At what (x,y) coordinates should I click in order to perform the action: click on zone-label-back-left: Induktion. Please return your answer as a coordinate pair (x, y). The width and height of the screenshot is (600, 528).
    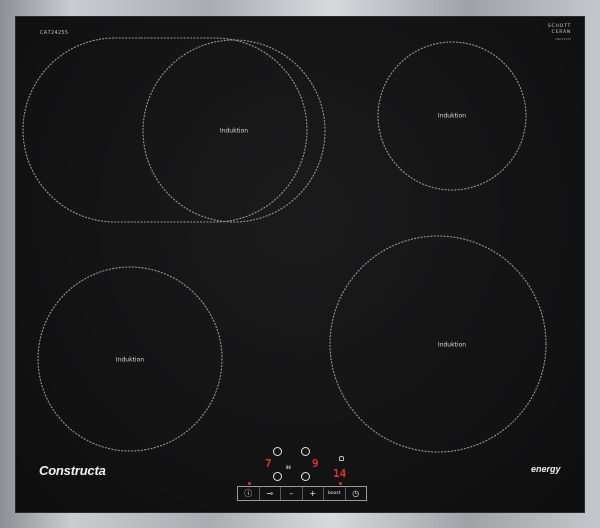
    Looking at the image, I should click on (234, 131).